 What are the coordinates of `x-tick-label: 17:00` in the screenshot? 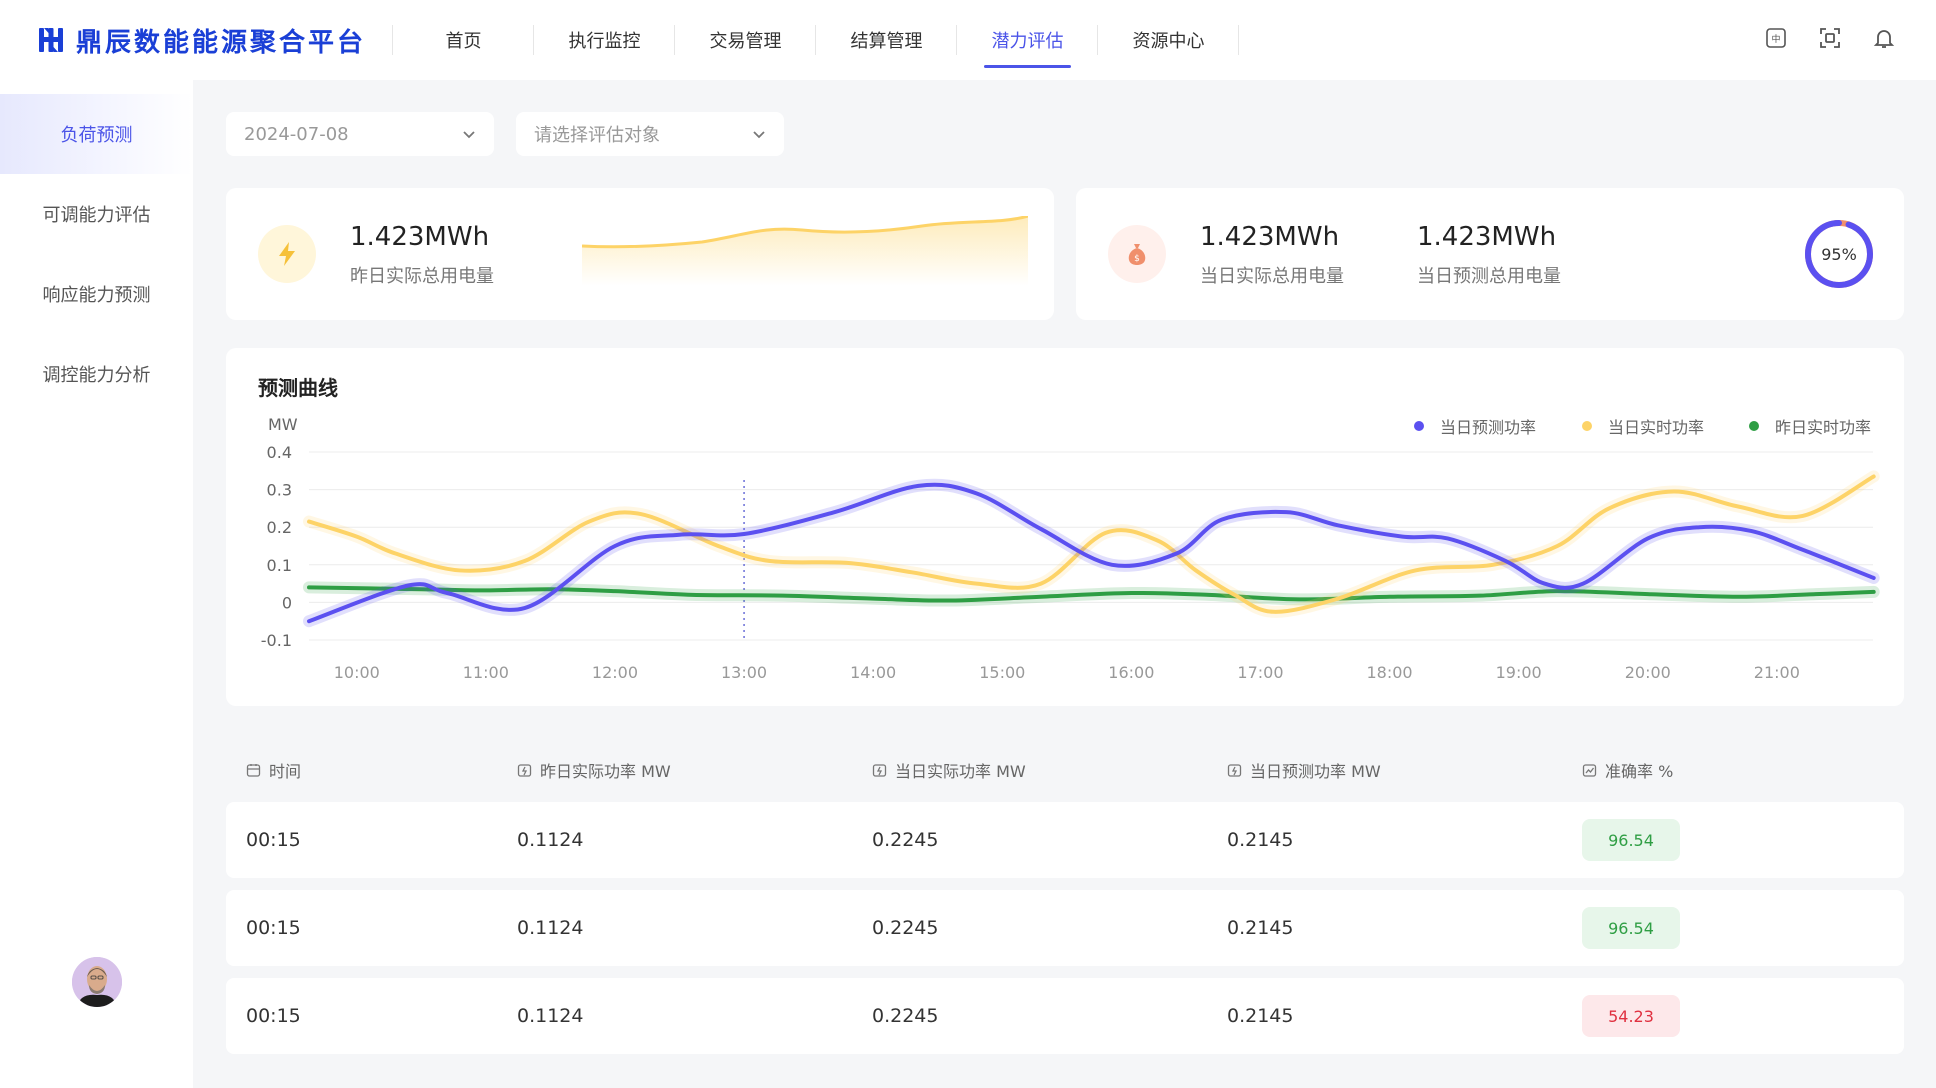 It's located at (1260, 672).